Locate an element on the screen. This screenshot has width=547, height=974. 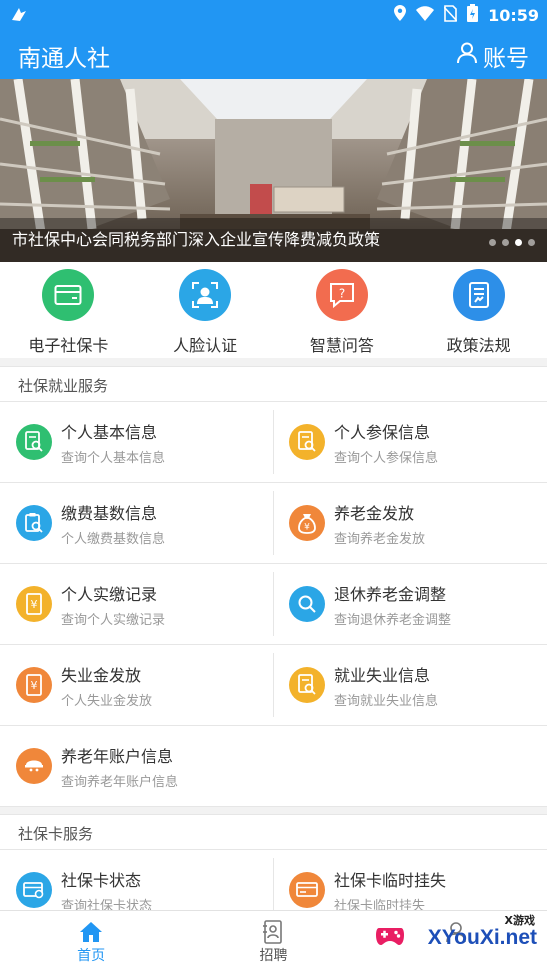
service-personal-insurance-info: 个人参保信息 查询个人参保信息 is located at coordinates (409, 442).